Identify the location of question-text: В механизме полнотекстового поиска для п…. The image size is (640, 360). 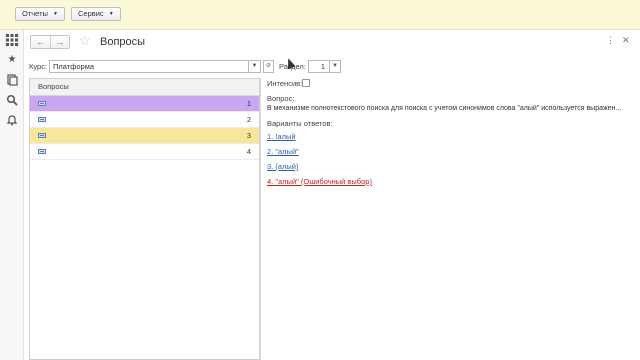
(444, 108).